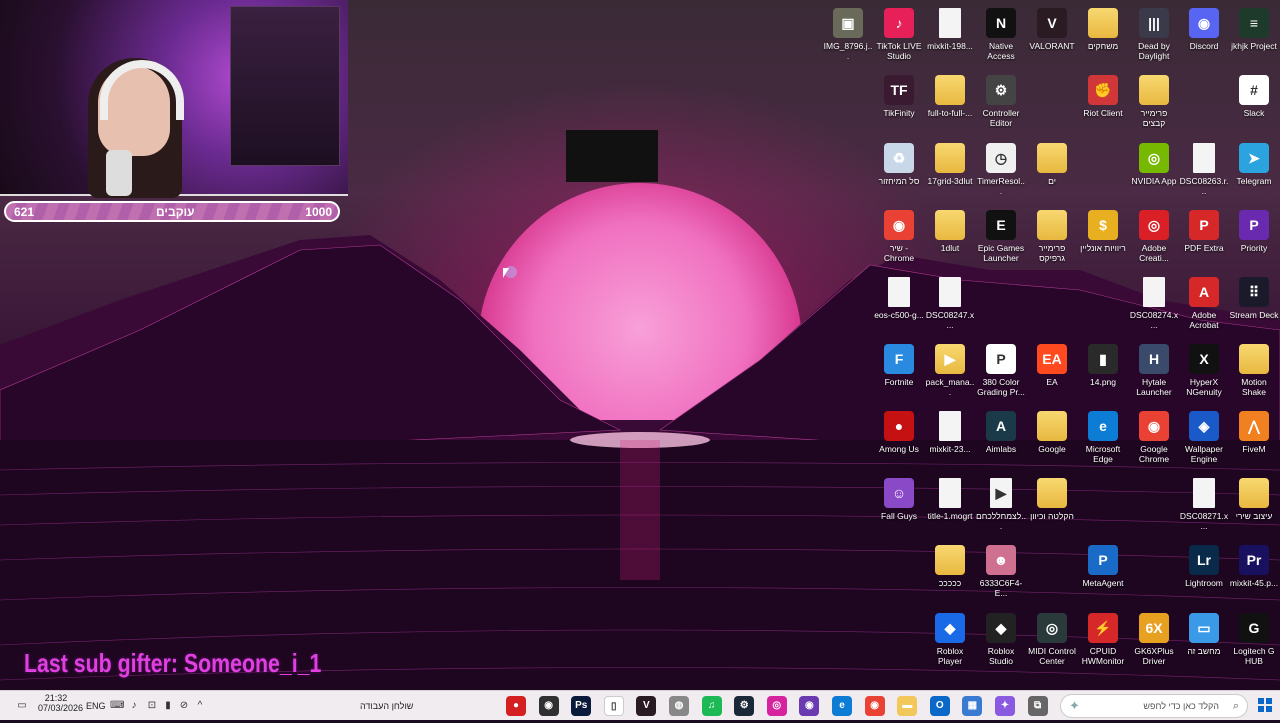 Image resolution: width=1280 pixels, height=723 pixels. What do you see at coordinates (386, 706) in the screenshot?
I see `desktop-toolbar: שולחן העבודה` at bounding box center [386, 706].